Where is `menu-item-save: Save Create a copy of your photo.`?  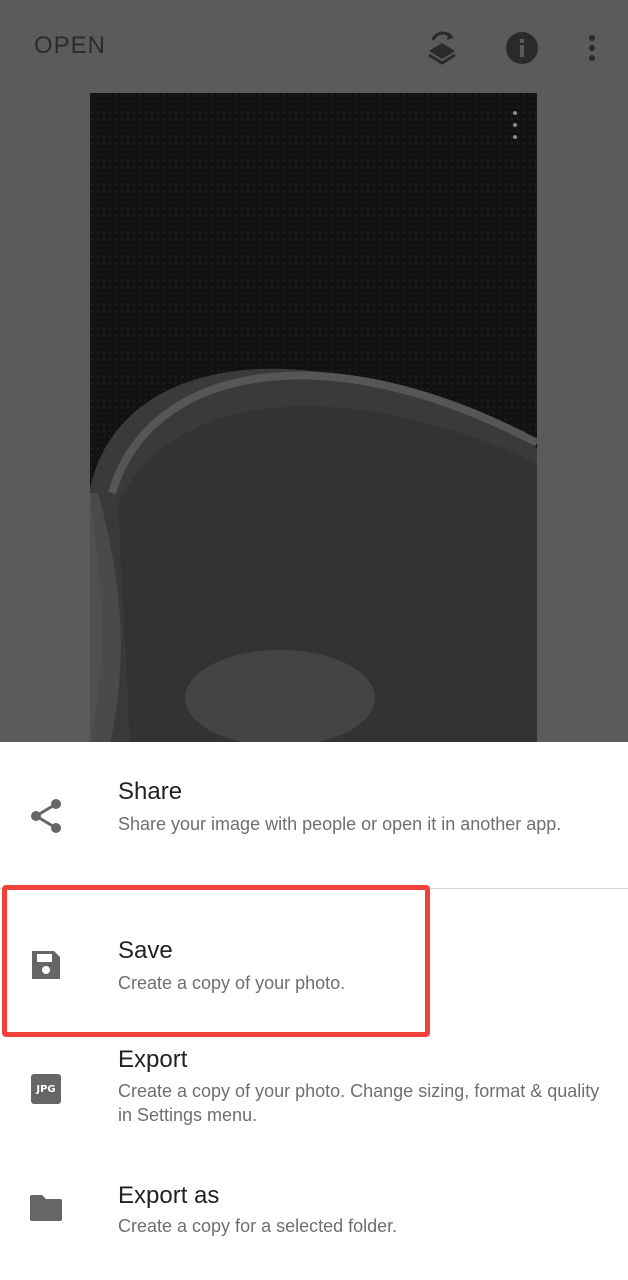 menu-item-save: Save Create a copy of your photo. is located at coordinates (314, 964).